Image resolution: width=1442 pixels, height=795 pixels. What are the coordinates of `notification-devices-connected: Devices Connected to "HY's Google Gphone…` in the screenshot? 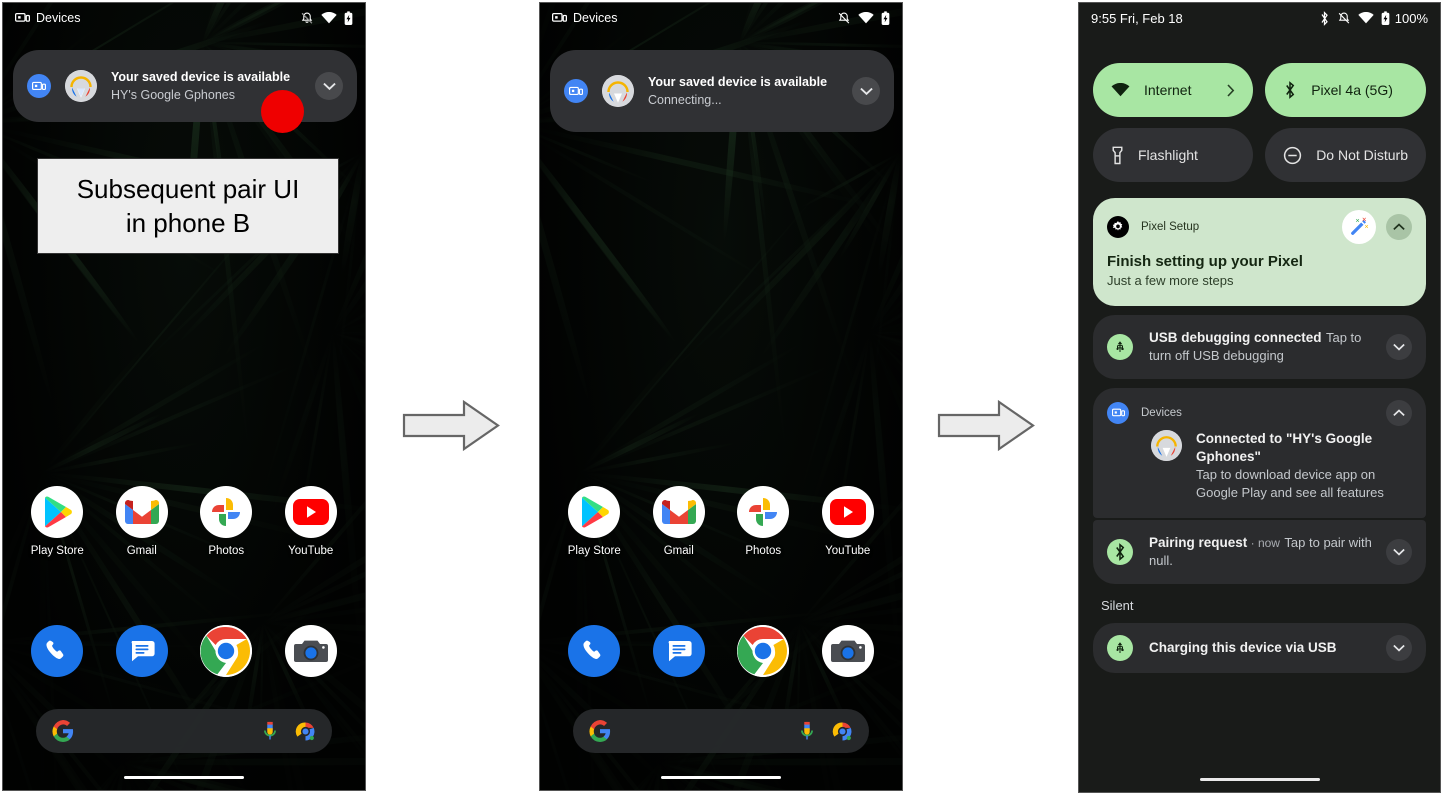 It's located at (1259, 453).